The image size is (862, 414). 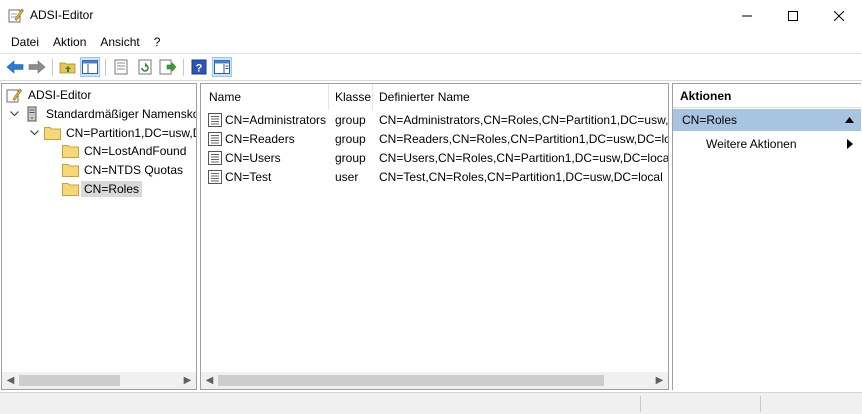 What do you see at coordinates (431, 15) in the screenshot?
I see `title-bar: ADSI-Editor` at bounding box center [431, 15].